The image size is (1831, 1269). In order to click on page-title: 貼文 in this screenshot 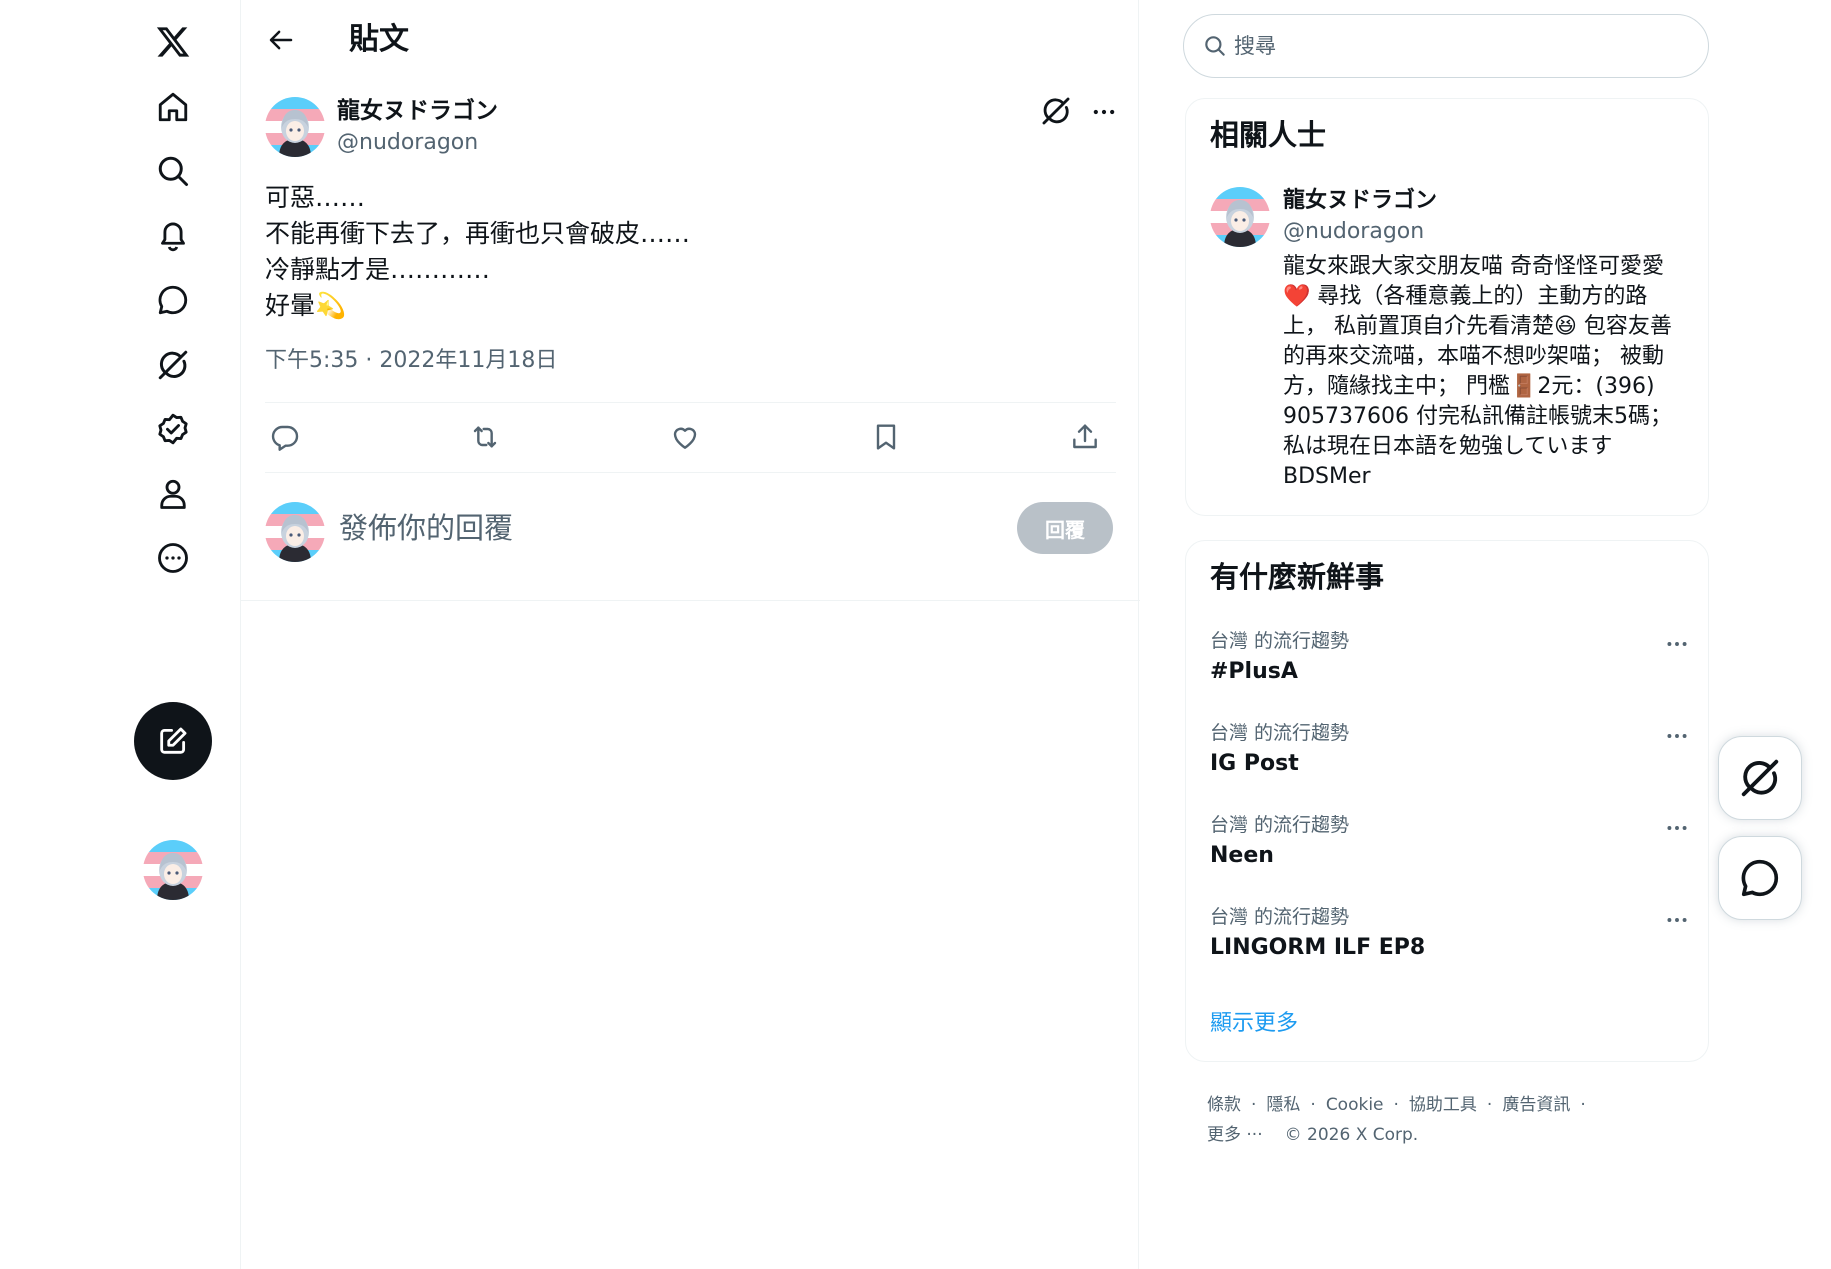, I will do `click(379, 39)`.